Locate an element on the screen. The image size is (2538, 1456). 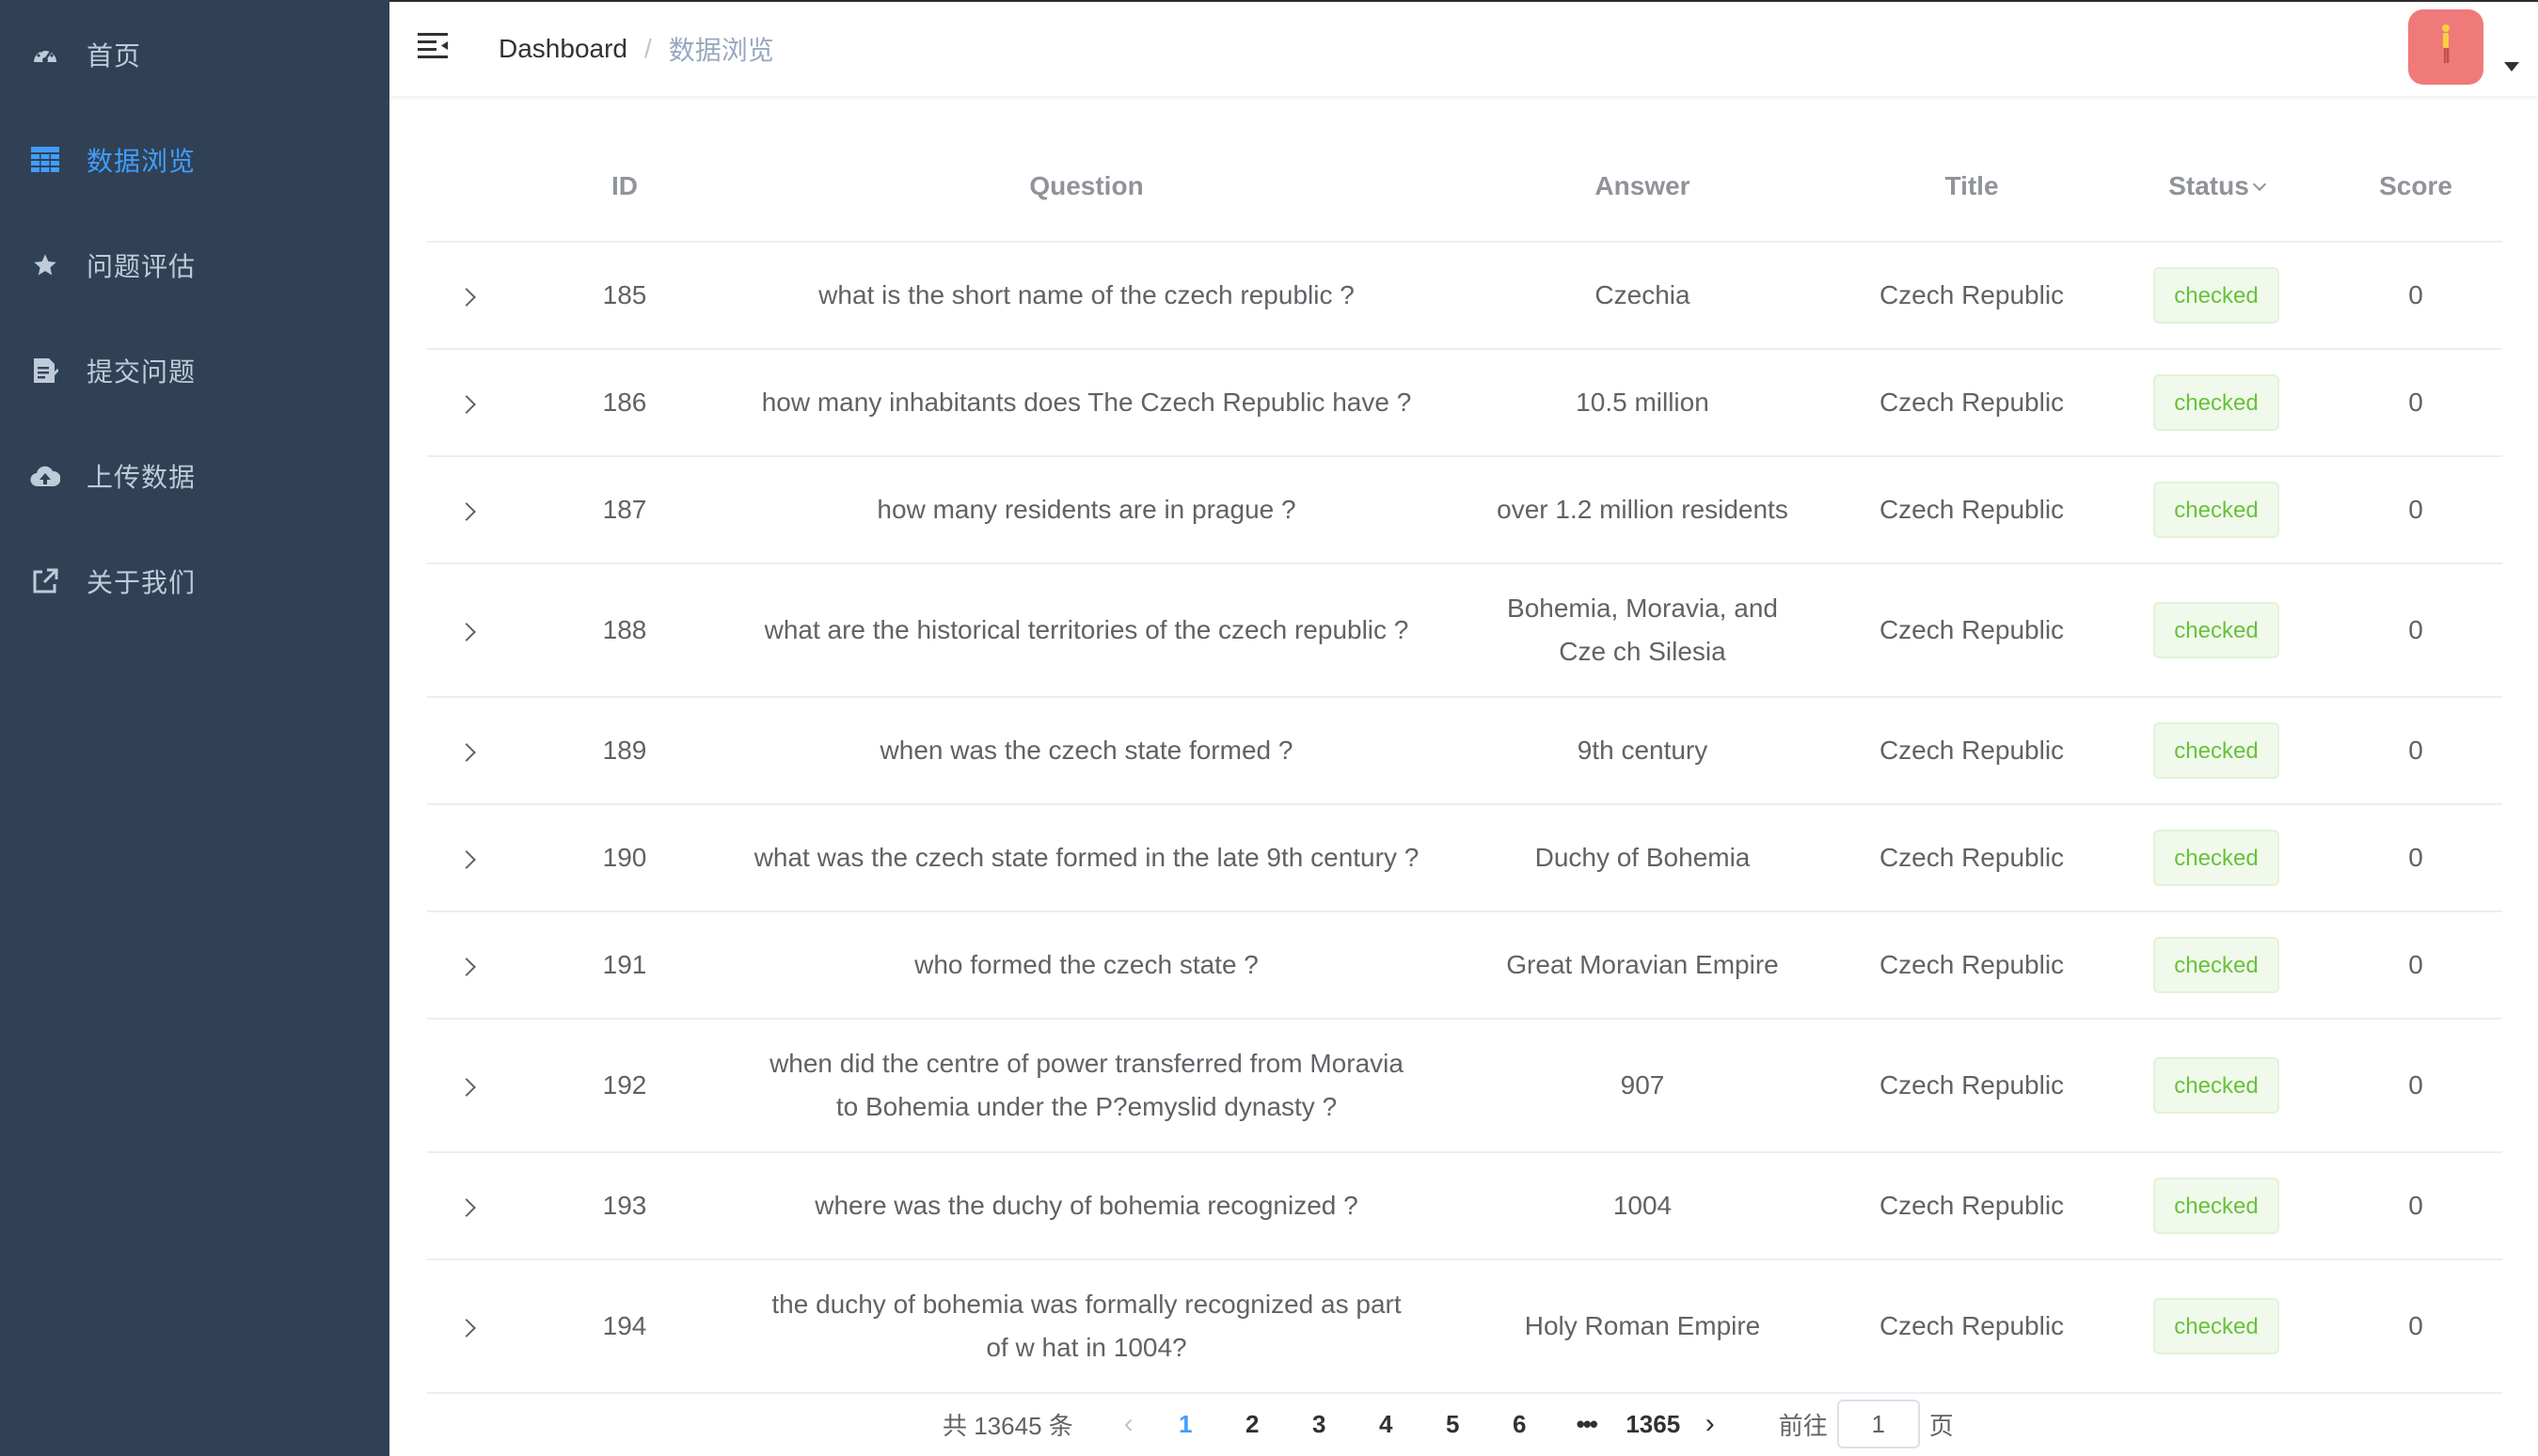
external-link-icon is located at coordinates (45, 581).